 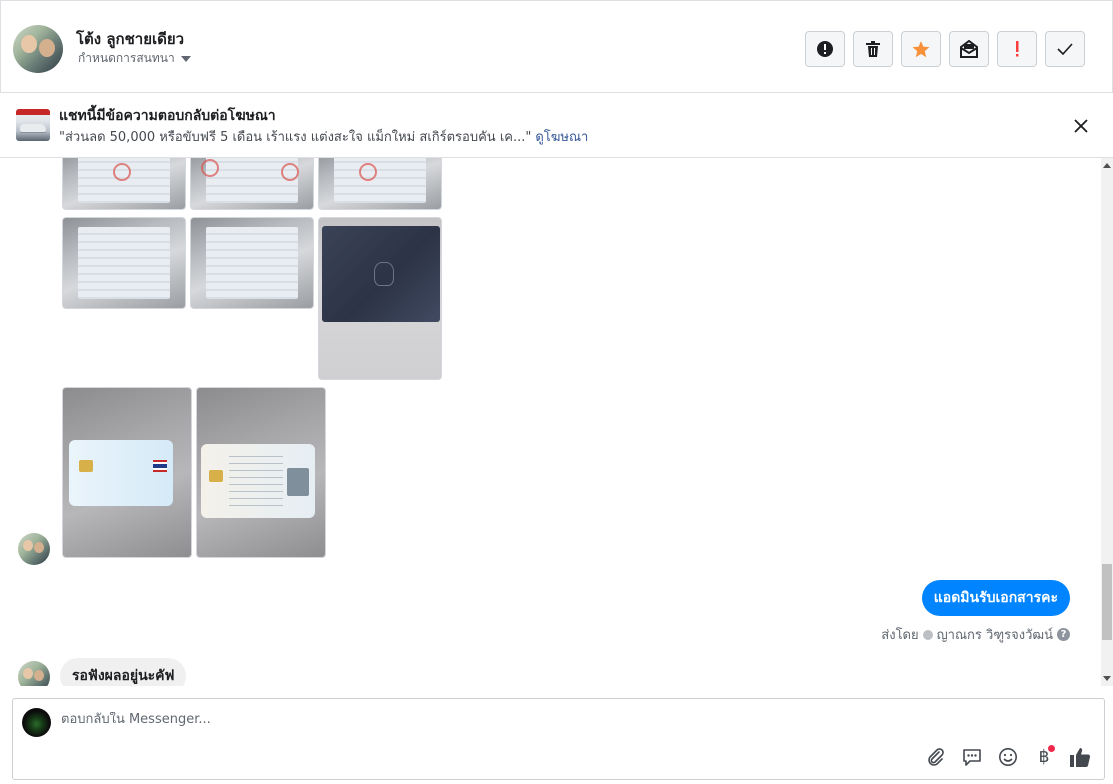 I want to click on scroll-down-arrow-icon, so click(x=1107, y=678).